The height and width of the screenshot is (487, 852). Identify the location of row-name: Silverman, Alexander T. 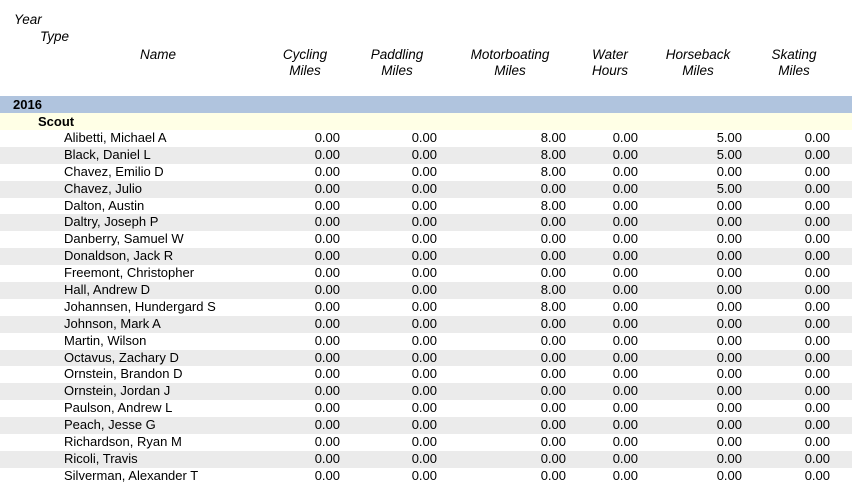
(131, 475).